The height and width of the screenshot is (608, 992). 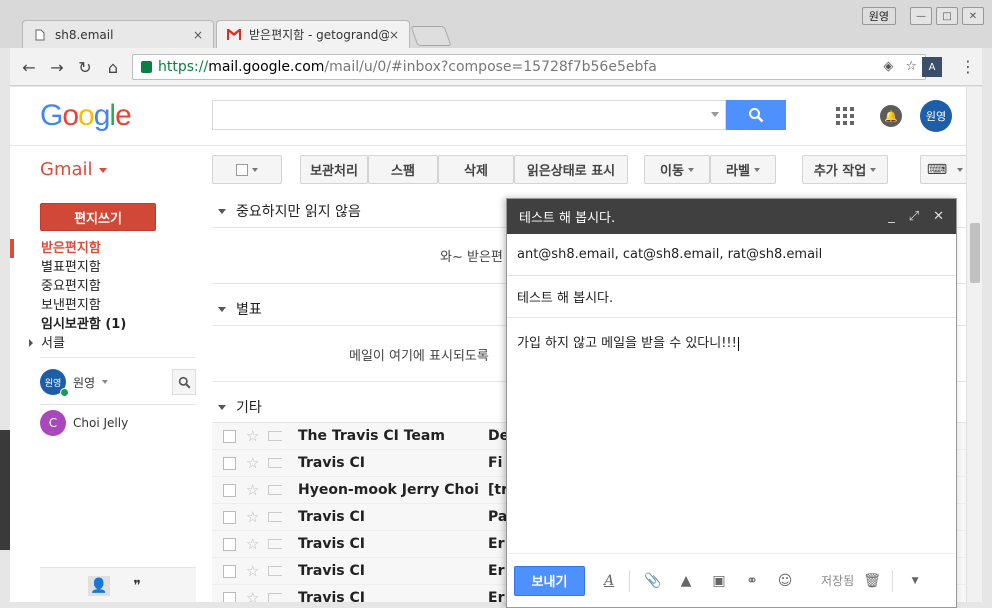 I want to click on move-button: 이동, so click(x=677, y=169).